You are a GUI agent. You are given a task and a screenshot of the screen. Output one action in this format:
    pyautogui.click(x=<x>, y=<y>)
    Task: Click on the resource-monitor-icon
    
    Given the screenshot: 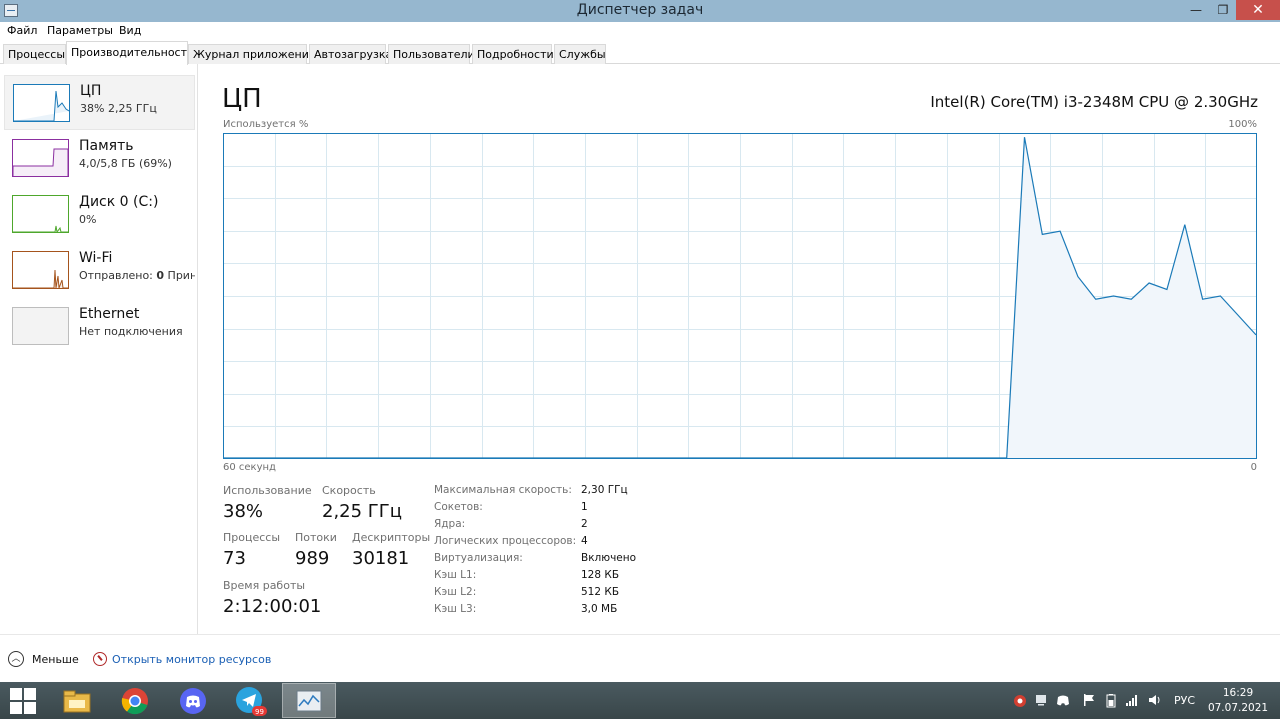 What is the action you would take?
    pyautogui.click(x=100, y=659)
    